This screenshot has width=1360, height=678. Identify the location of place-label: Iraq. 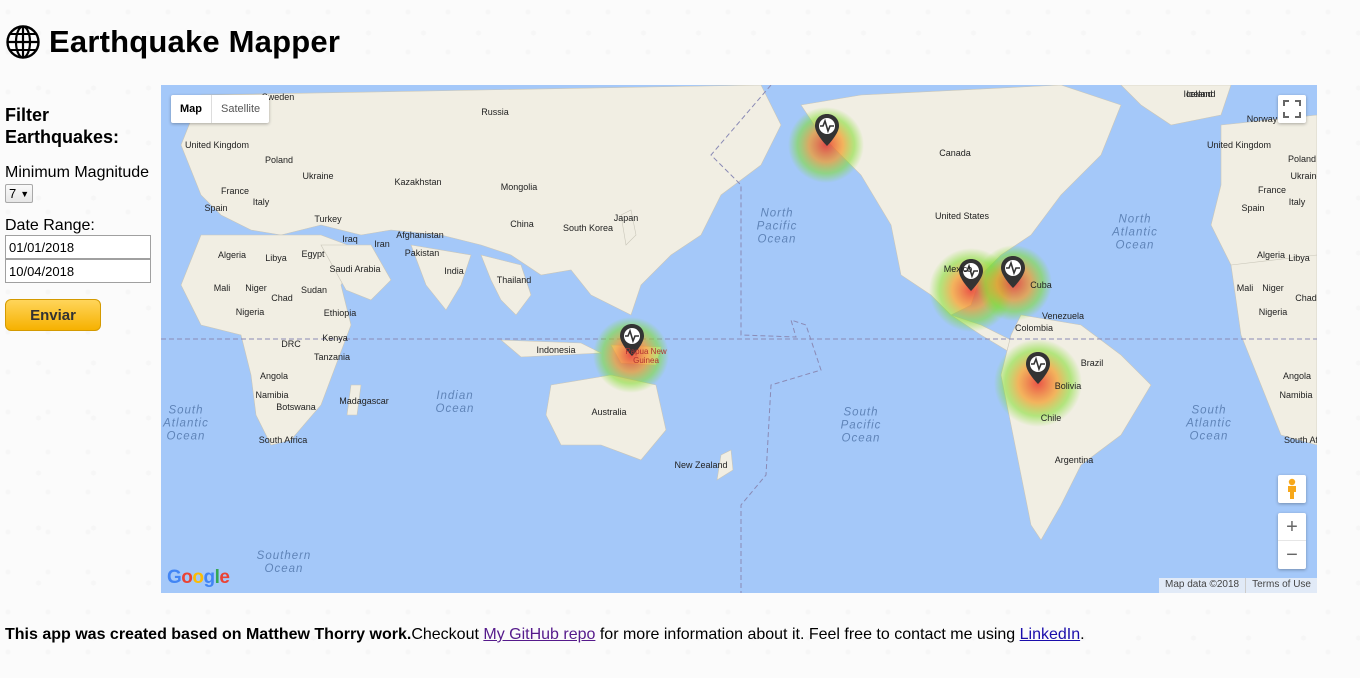
(350, 239).